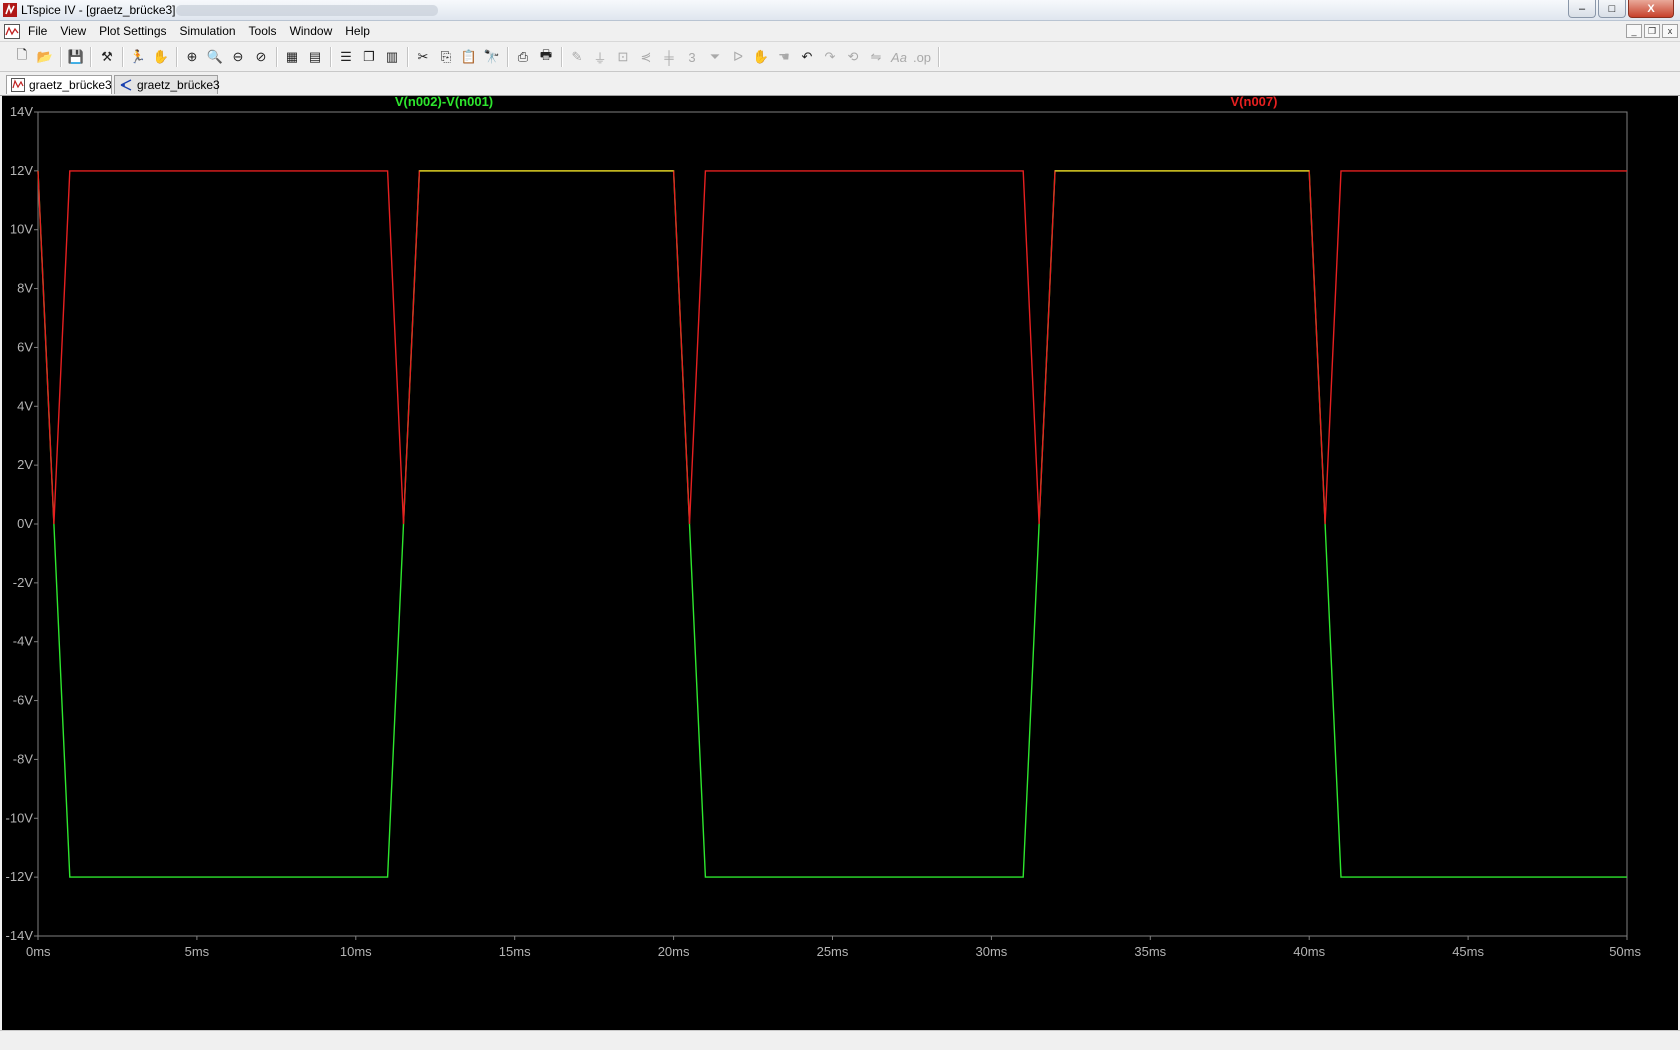 This screenshot has height=1050, width=1680. Describe the element at coordinates (577, 57) in the screenshot. I see `draw-wire-icon: ✎` at that location.